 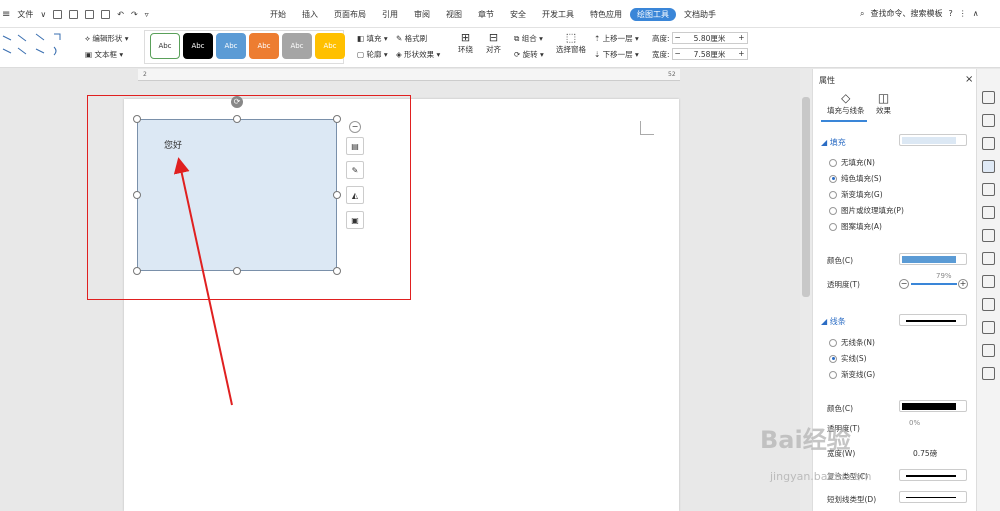 I want to click on line-option: 无线条(N), so click(x=852, y=342).